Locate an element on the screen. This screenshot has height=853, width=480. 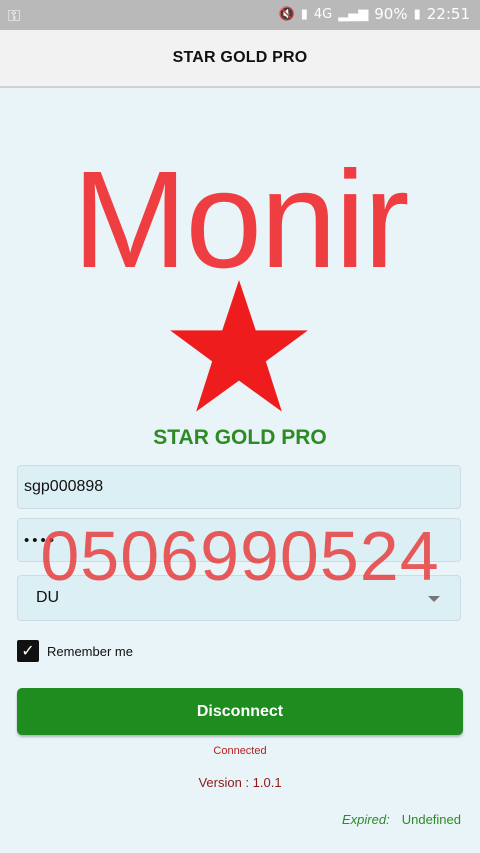
status-bar: ⚿ 🔇 ▮ 4G ▂▄▆ 90% ▮ 22:51 is located at coordinates (240, 15).